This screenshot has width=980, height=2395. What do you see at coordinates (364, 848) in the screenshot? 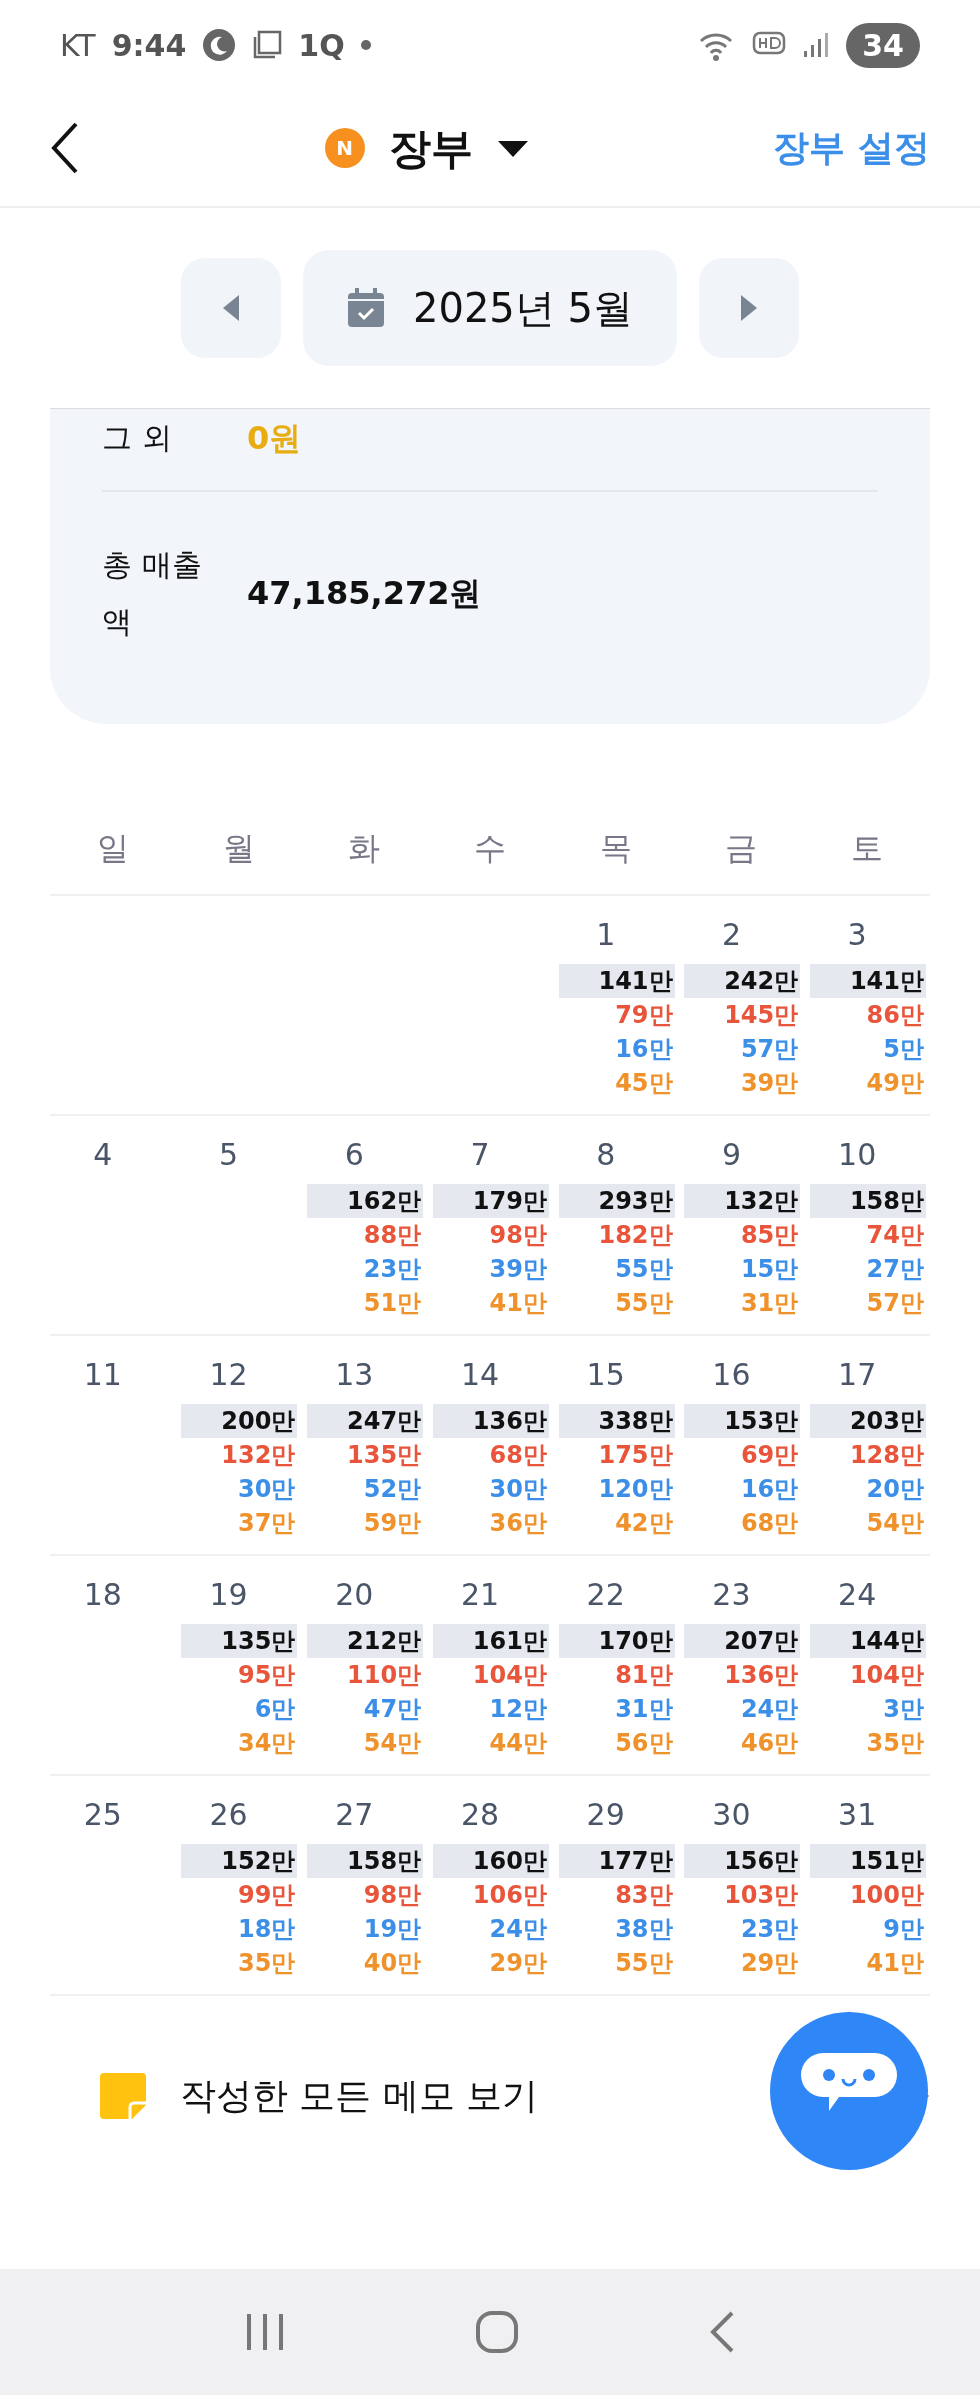
I see `weekday-label: 화` at bounding box center [364, 848].